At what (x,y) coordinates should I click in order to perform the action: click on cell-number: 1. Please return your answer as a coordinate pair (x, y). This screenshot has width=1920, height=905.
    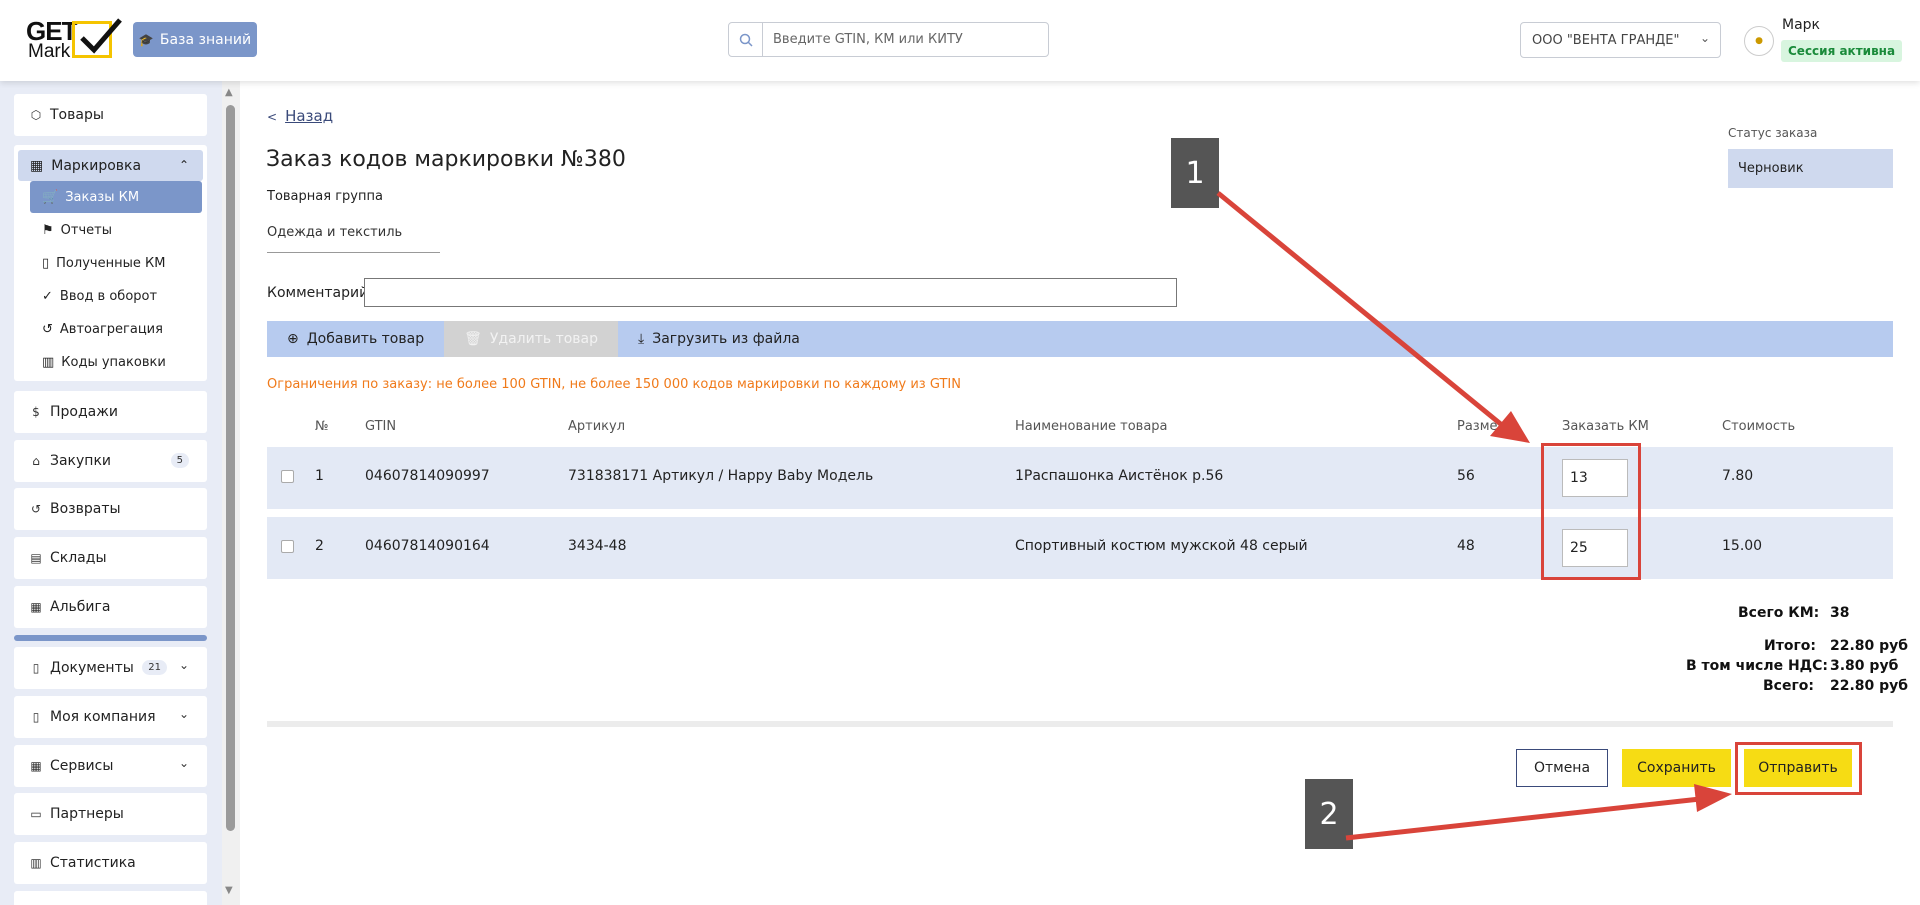
    Looking at the image, I should click on (319, 476).